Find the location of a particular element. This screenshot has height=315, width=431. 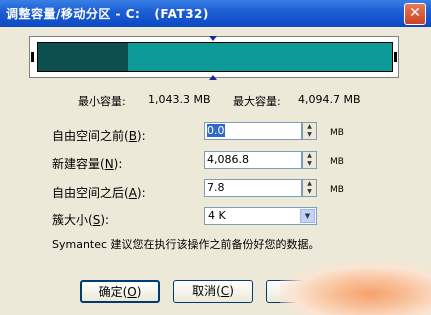

free-before-input: 0.0 is located at coordinates (253, 131).